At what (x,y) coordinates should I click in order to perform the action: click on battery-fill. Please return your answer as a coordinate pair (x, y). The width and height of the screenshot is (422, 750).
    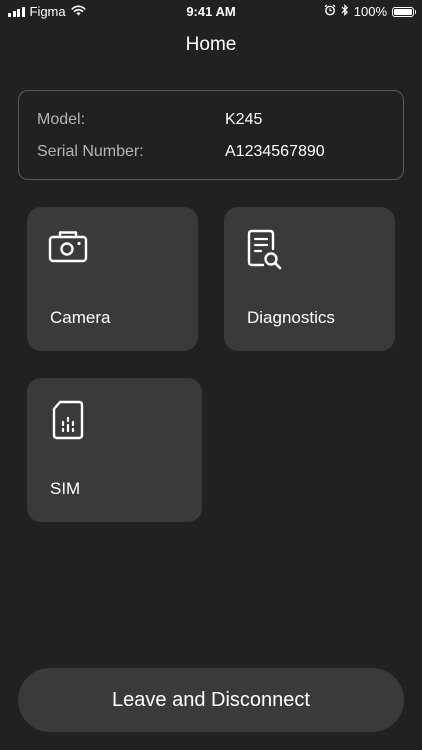
    Looking at the image, I should click on (403, 11).